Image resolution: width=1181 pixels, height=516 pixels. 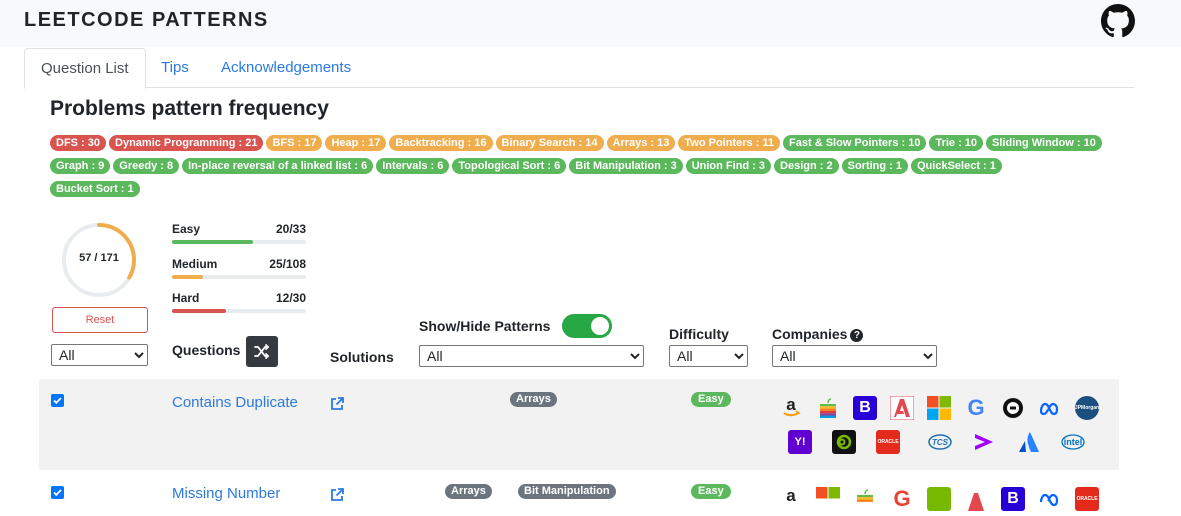 What do you see at coordinates (1044, 143) in the screenshot?
I see `pattern-frequency-badge: Sliding Window : 10` at bounding box center [1044, 143].